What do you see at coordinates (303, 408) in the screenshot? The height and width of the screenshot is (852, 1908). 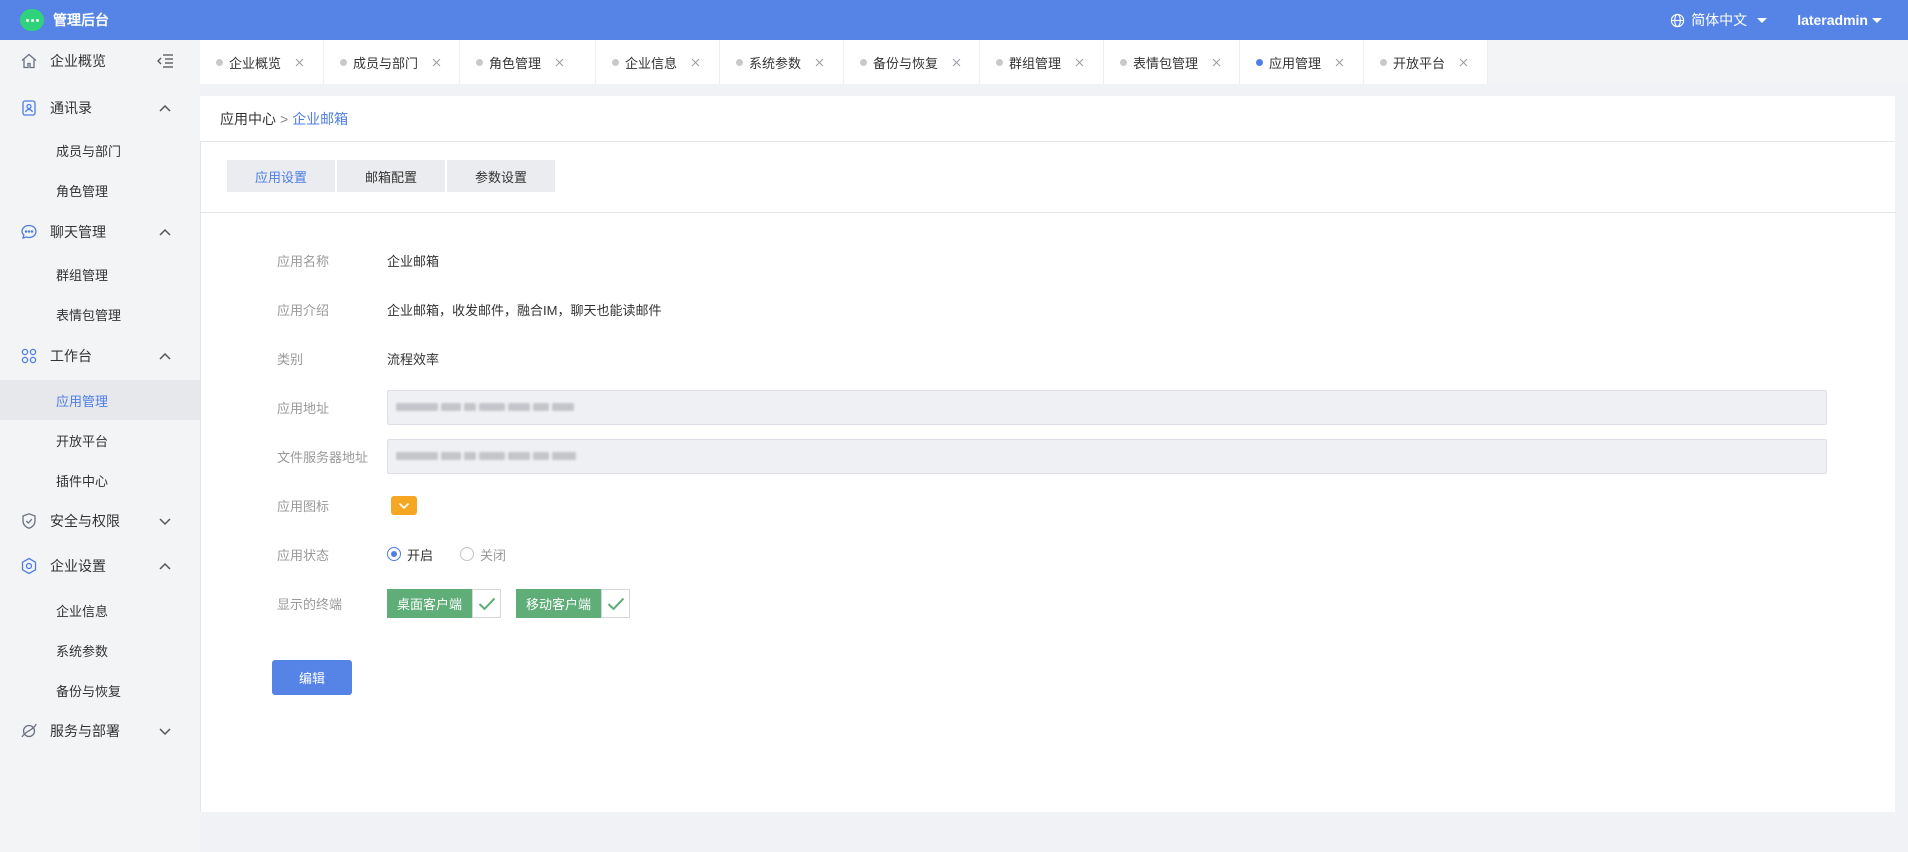 I see `app-address-label: 应用地址` at bounding box center [303, 408].